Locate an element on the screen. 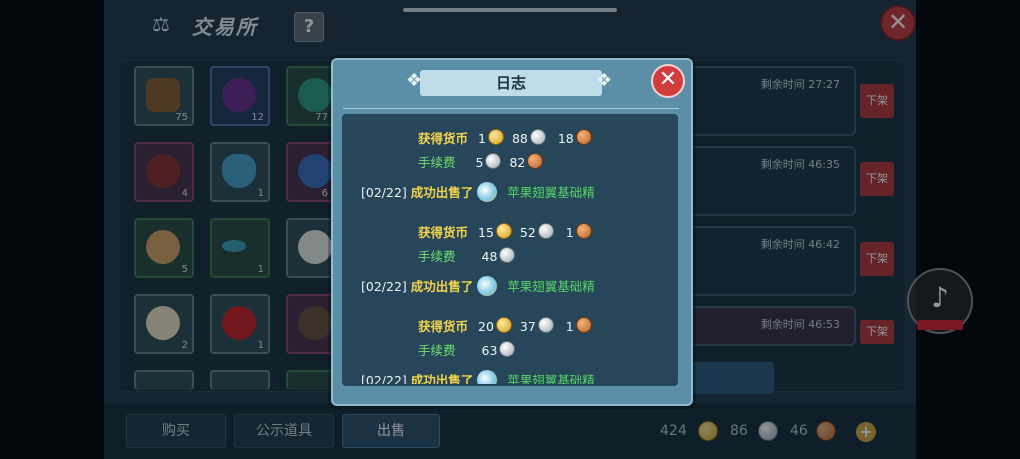  close-dialog-button: ✕ is located at coordinates (668, 81).